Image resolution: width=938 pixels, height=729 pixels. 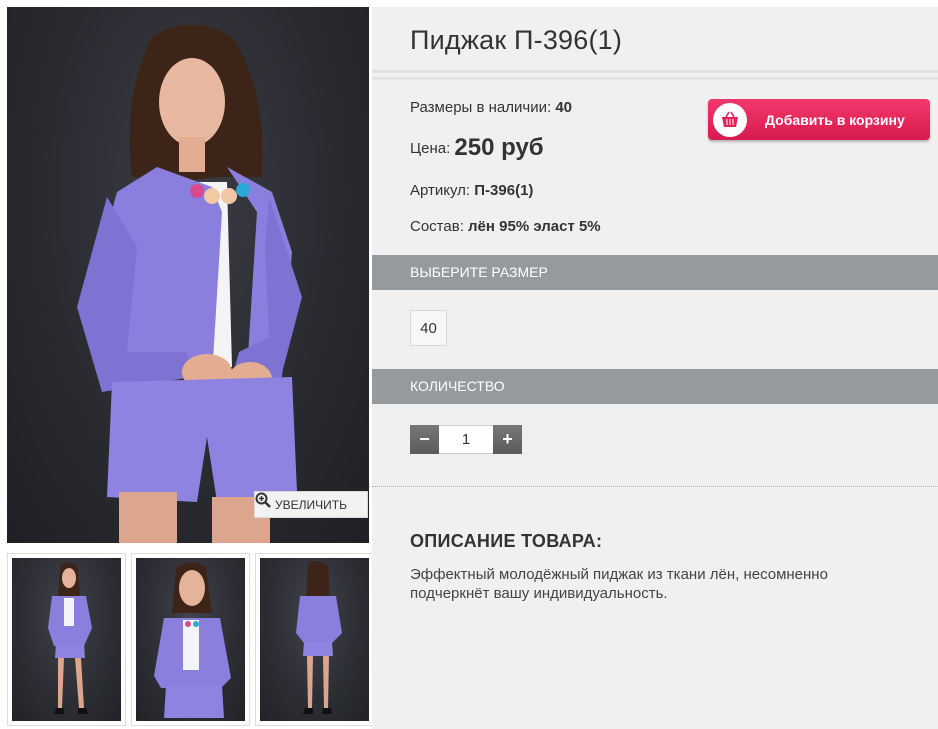 What do you see at coordinates (655, 386) in the screenshot?
I see `quantity-section-header: КОЛИЧЕСТВО` at bounding box center [655, 386].